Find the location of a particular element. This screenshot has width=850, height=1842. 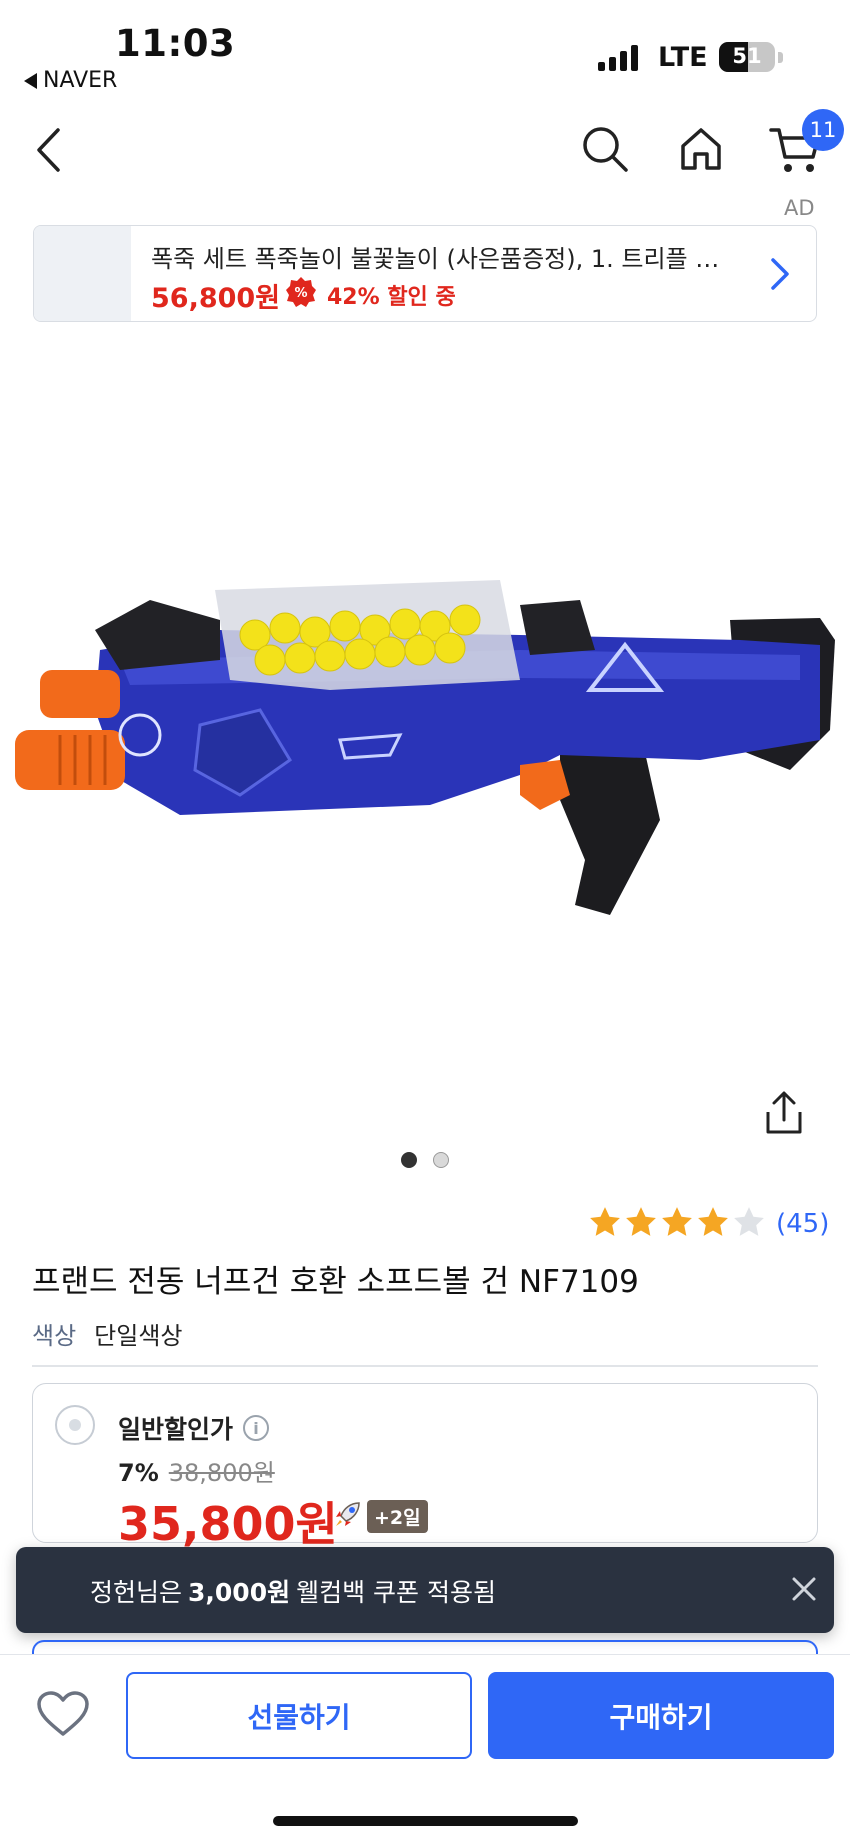

chevron-right-icon is located at coordinates (780, 276).